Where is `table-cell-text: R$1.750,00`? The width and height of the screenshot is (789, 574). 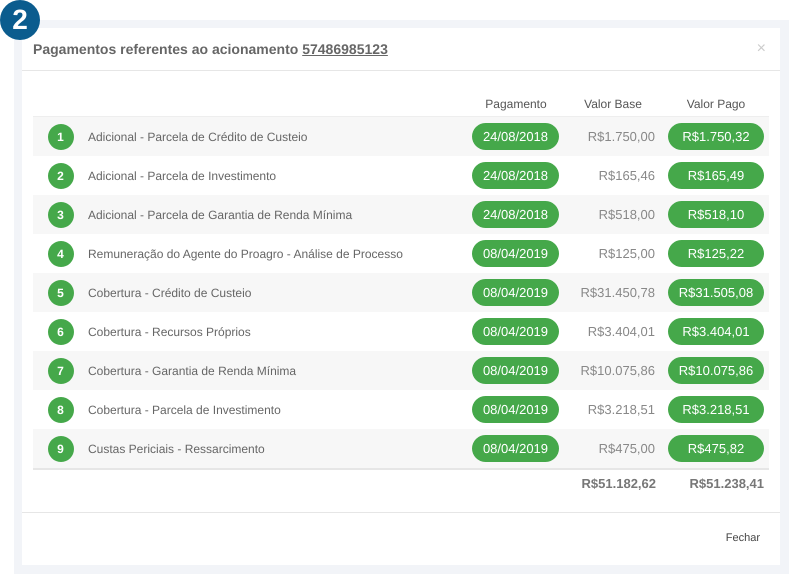
table-cell-text: R$1.750,00 is located at coordinates (621, 137).